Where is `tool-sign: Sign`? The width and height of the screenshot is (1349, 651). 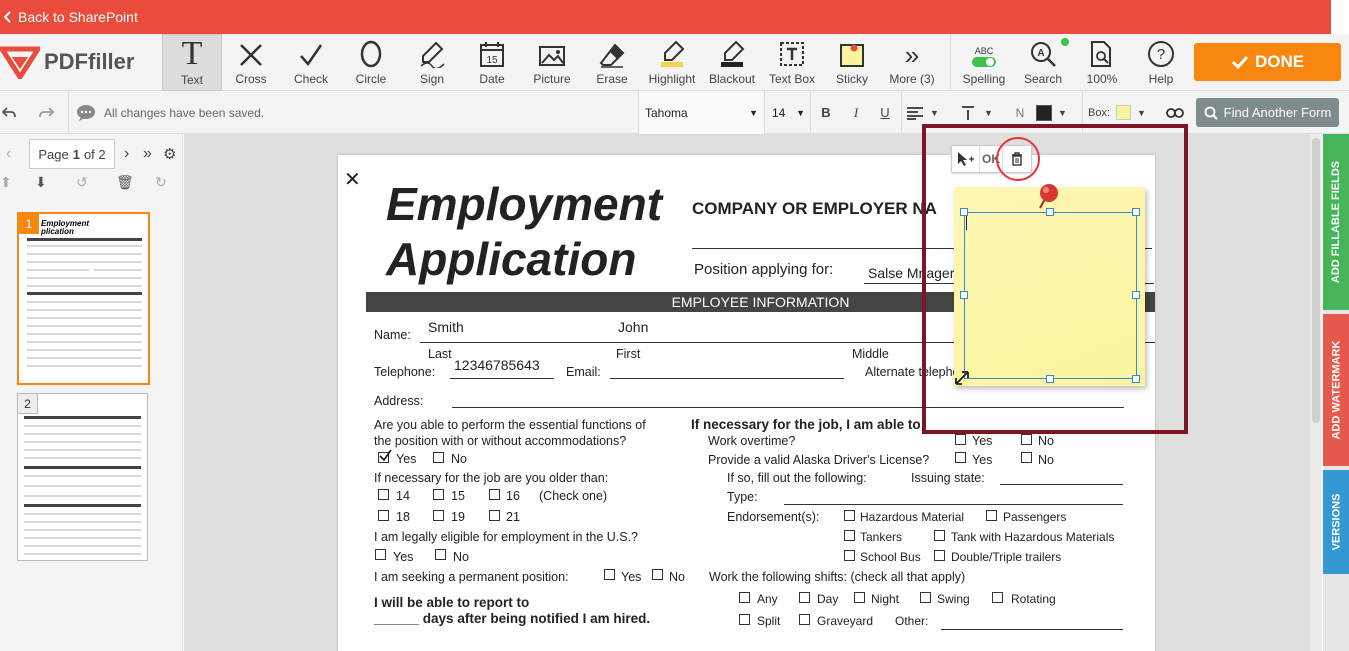
tool-sign: Sign is located at coordinates (432, 62).